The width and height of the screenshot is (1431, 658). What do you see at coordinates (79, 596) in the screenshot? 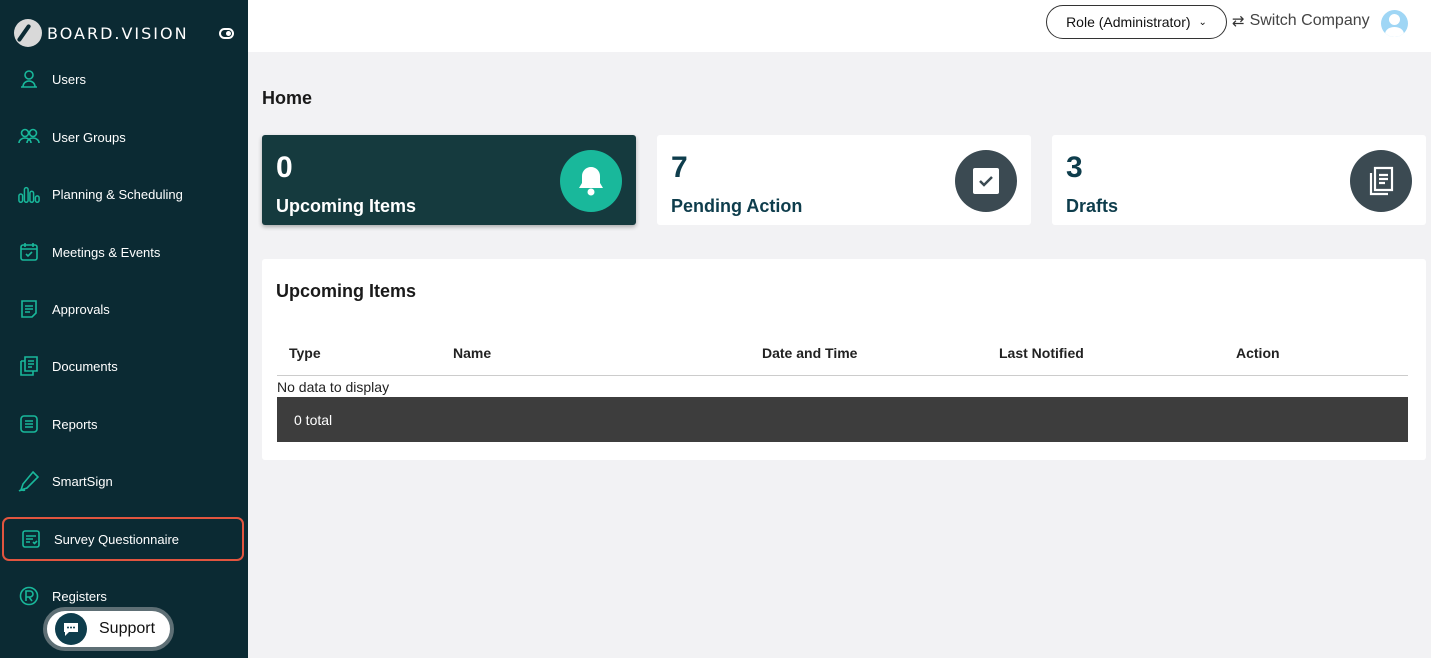
I see `sidebar-item-label: Registers` at bounding box center [79, 596].